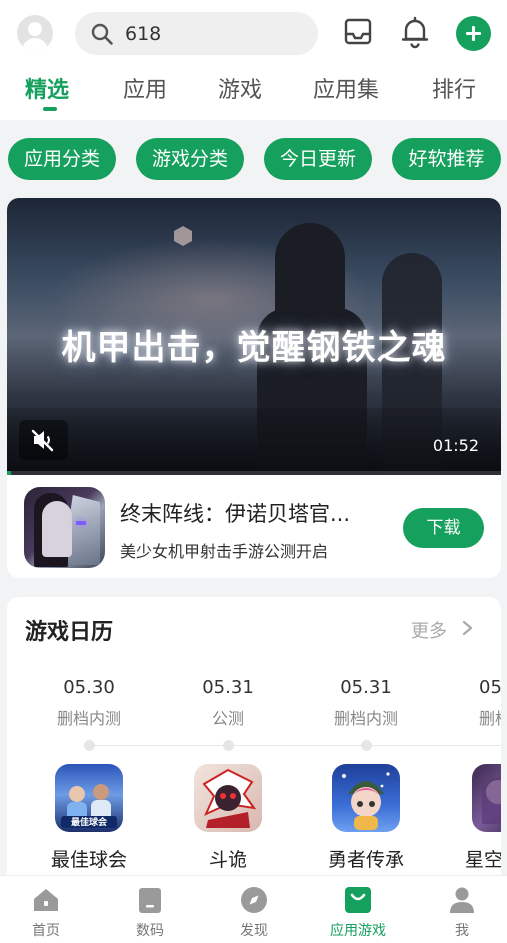  What do you see at coordinates (227, 718) in the screenshot?
I see `release-status: 公测` at bounding box center [227, 718].